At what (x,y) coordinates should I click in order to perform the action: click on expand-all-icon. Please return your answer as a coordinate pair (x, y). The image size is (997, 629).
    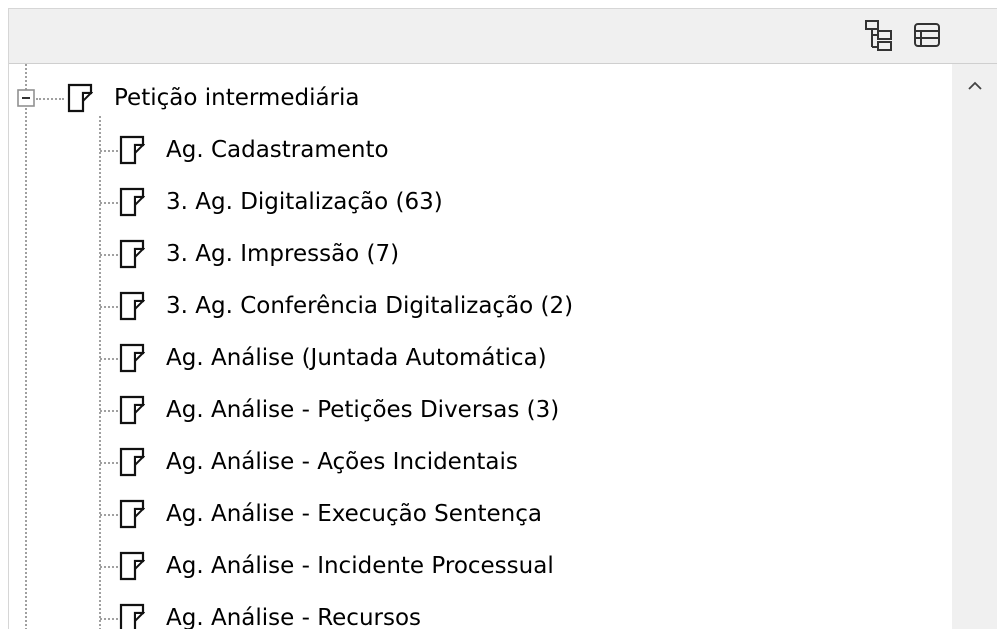
    Looking at the image, I should click on (878, 35).